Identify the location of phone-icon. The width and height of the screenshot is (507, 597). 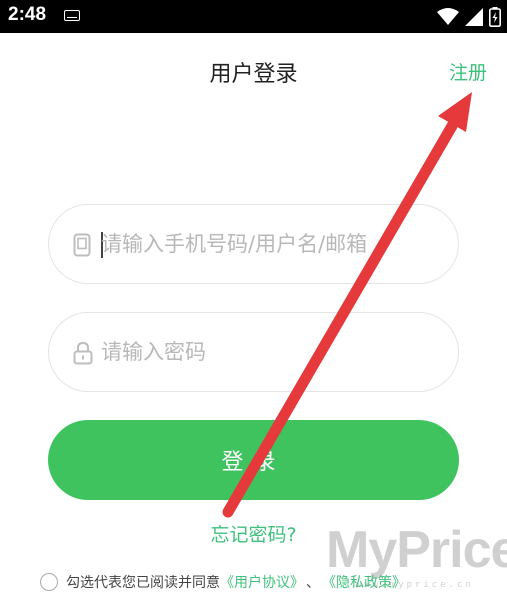
(82, 245).